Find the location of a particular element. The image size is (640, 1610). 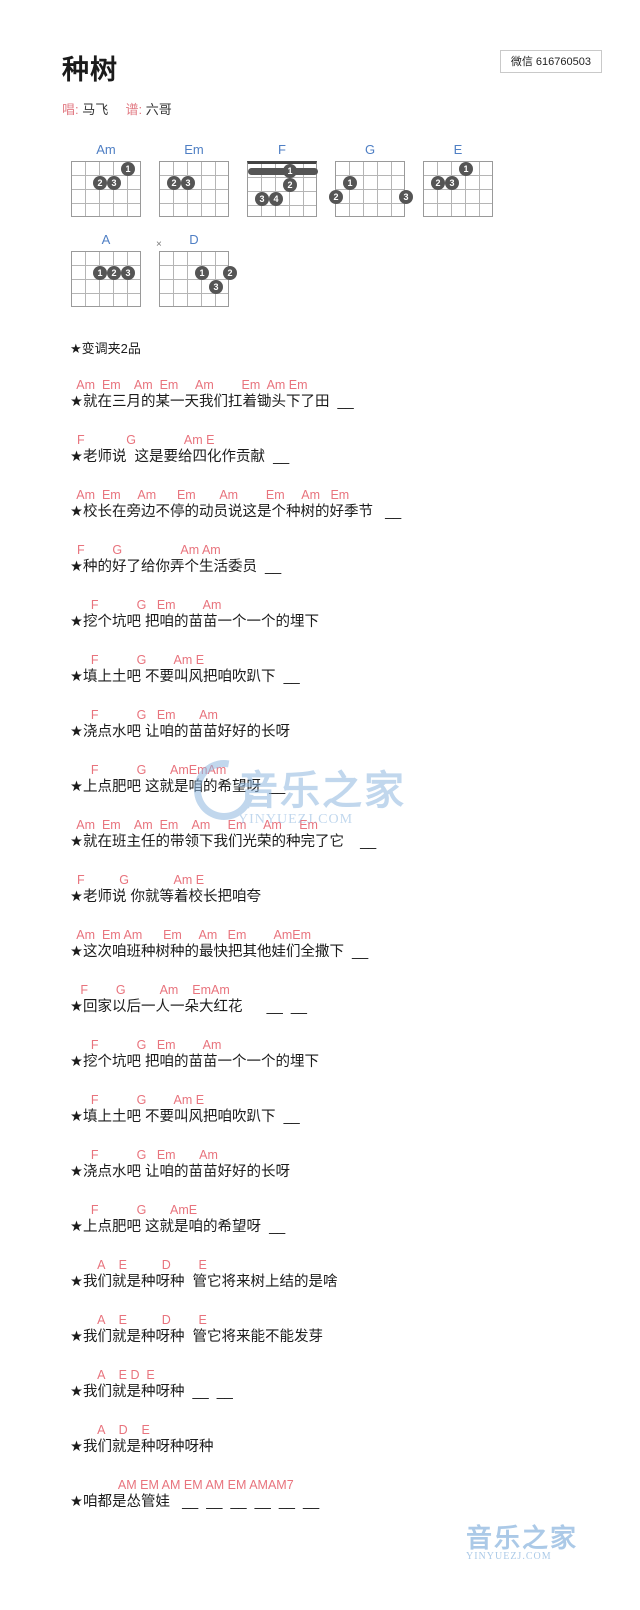

chord-diagram-am: Am 1 2 3 is located at coordinates (106, 182).